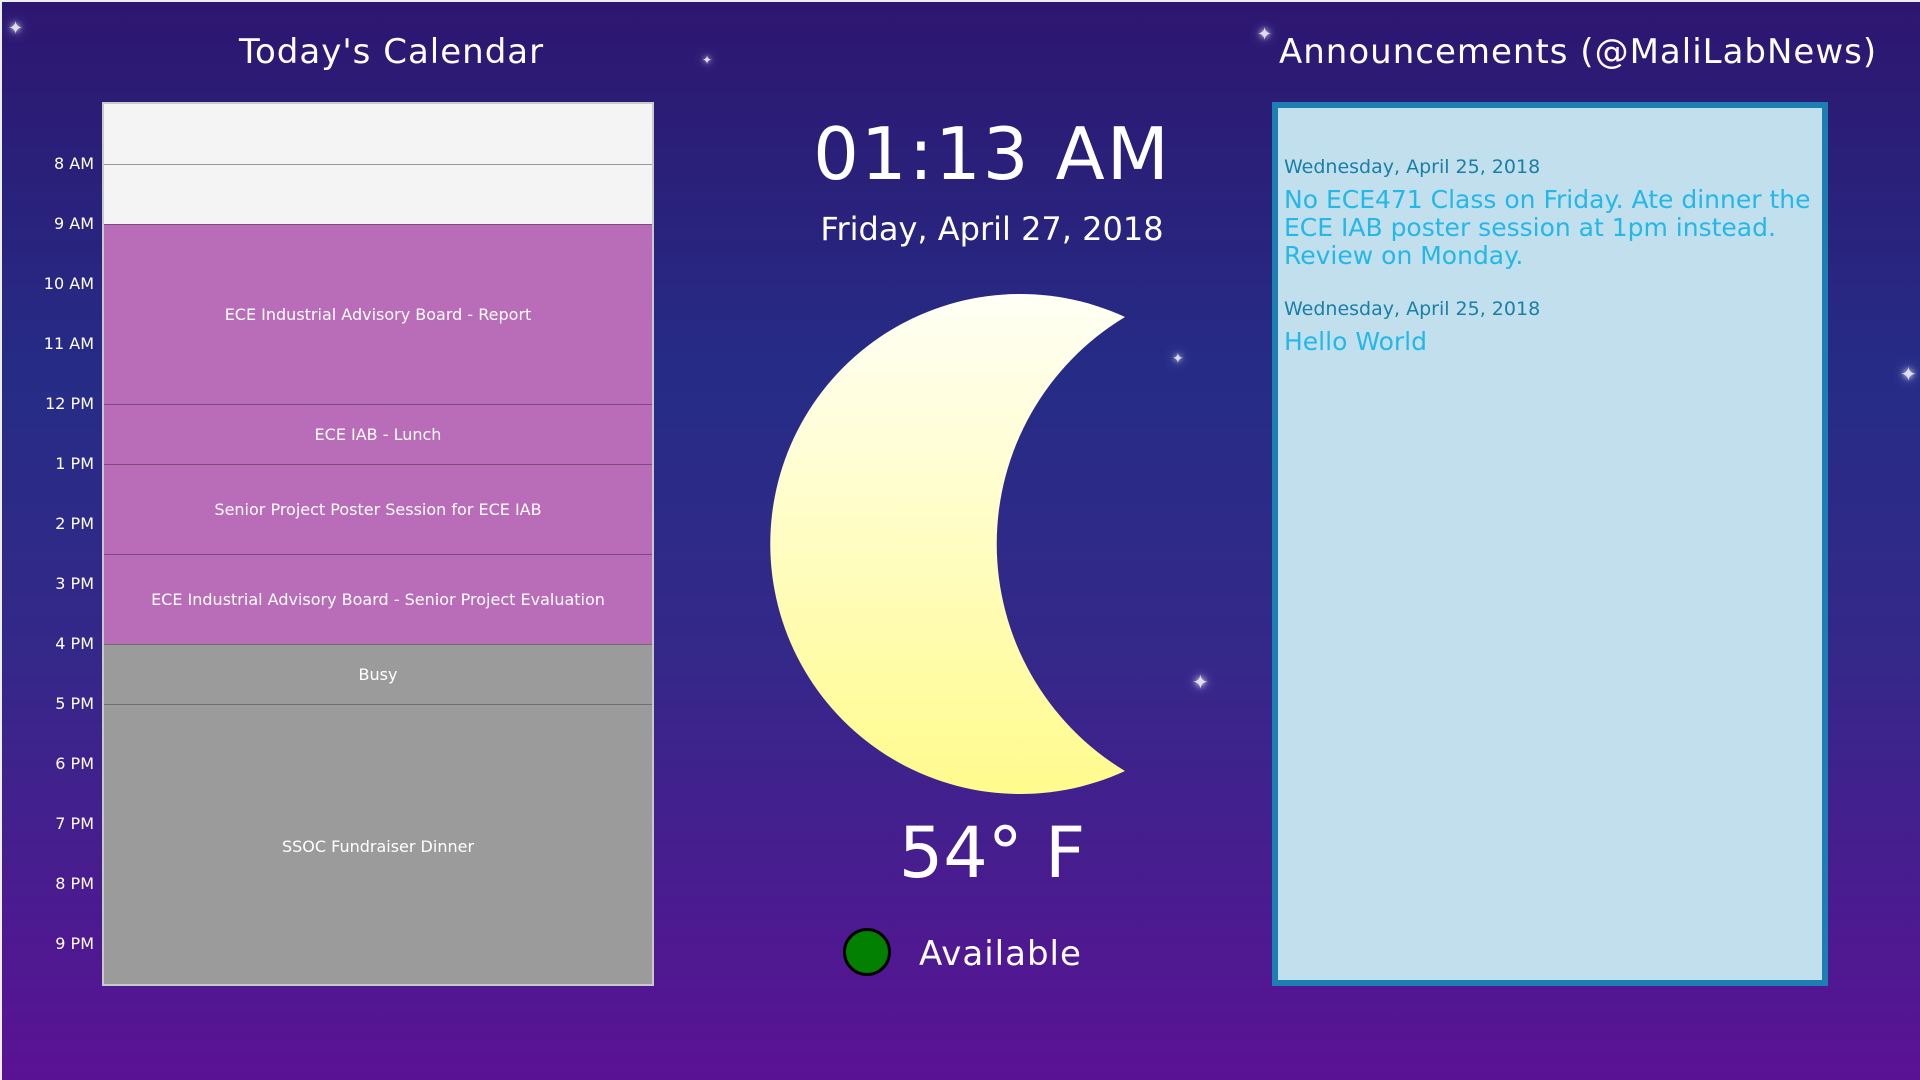 The image size is (1920, 1080). Describe the element at coordinates (73, 223) in the screenshot. I see `time-label: 9 AM` at that location.